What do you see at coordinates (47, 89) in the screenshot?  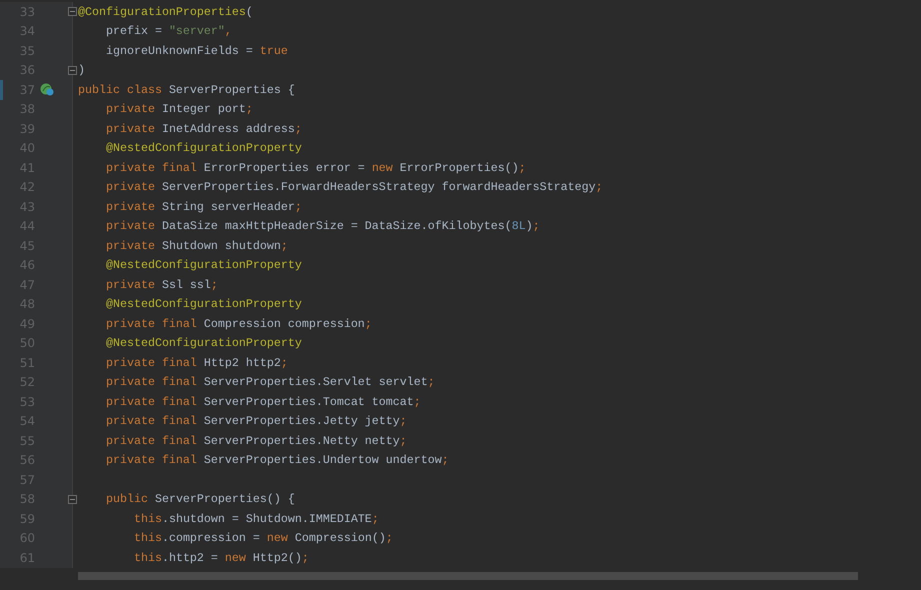 I see `bean-icon` at bounding box center [47, 89].